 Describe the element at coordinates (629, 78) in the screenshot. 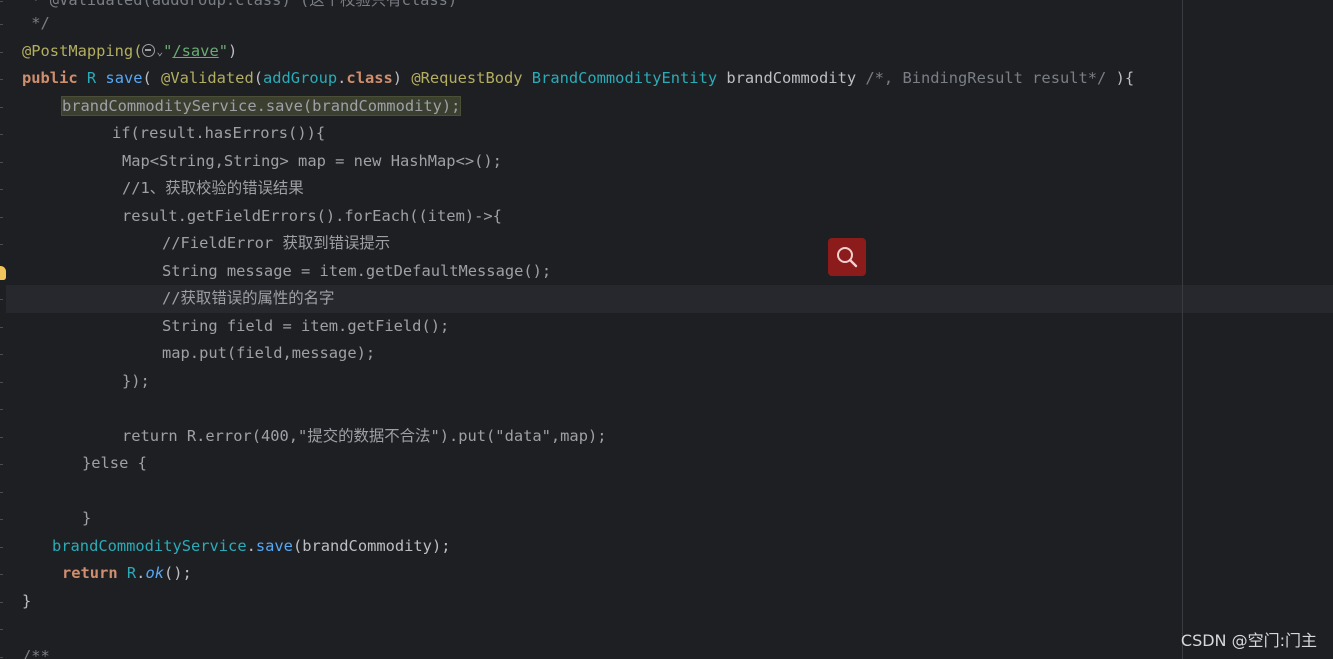

I see `code-token: BrandCommodityEntity` at that location.